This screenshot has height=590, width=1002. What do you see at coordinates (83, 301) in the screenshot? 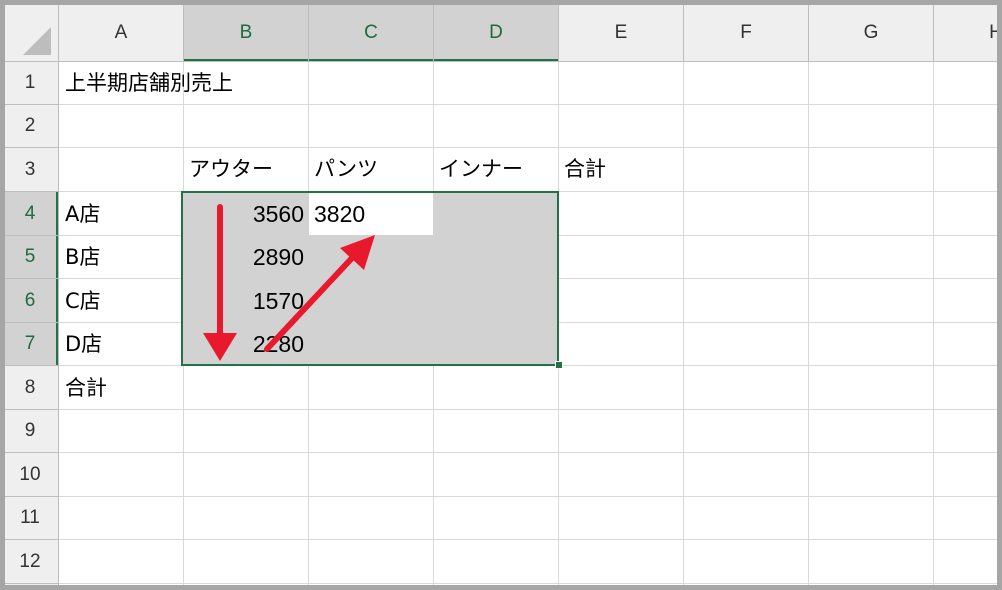
I see `cell-a6: C店` at bounding box center [83, 301].